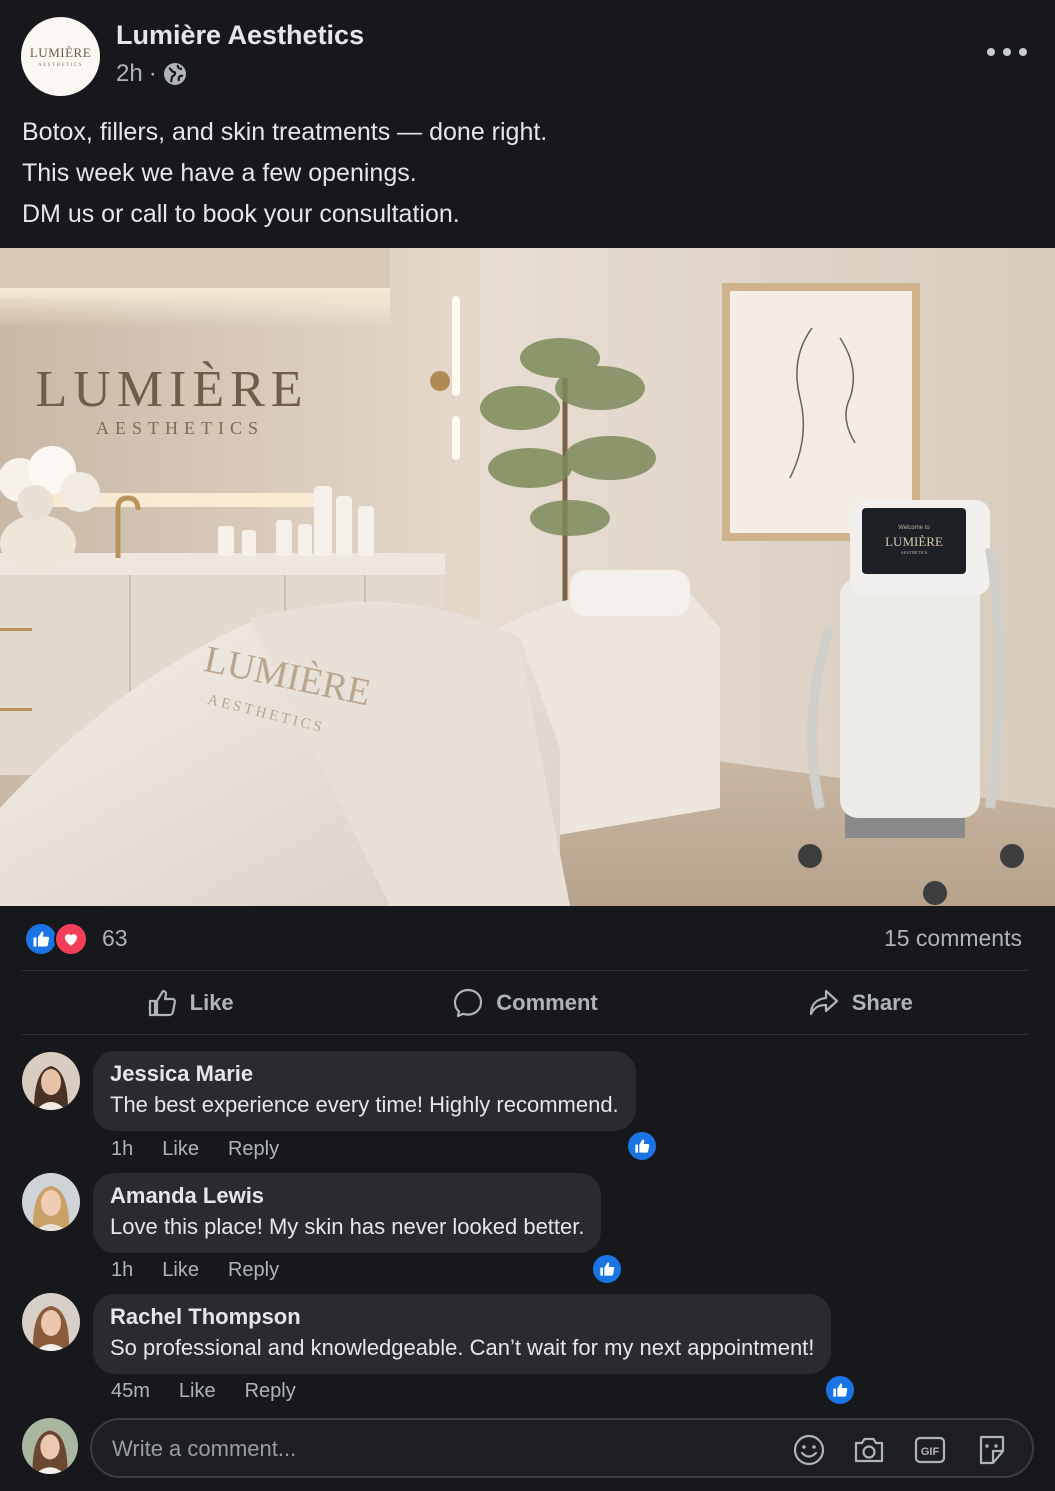 The width and height of the screenshot is (1055, 1491). I want to click on post-text-line: DM us or call to book your consultation., so click(241, 214).